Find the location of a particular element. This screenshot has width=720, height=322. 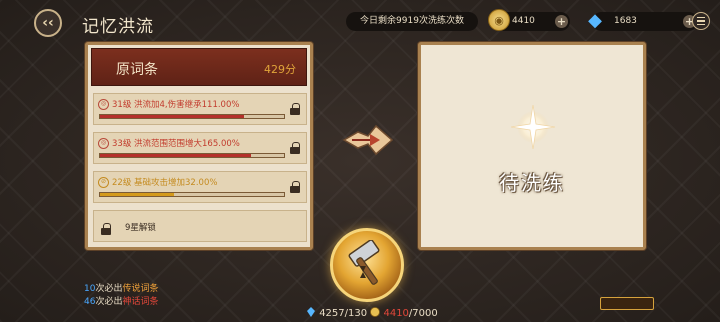

gold-value: 4410 is located at coordinates (523, 21).